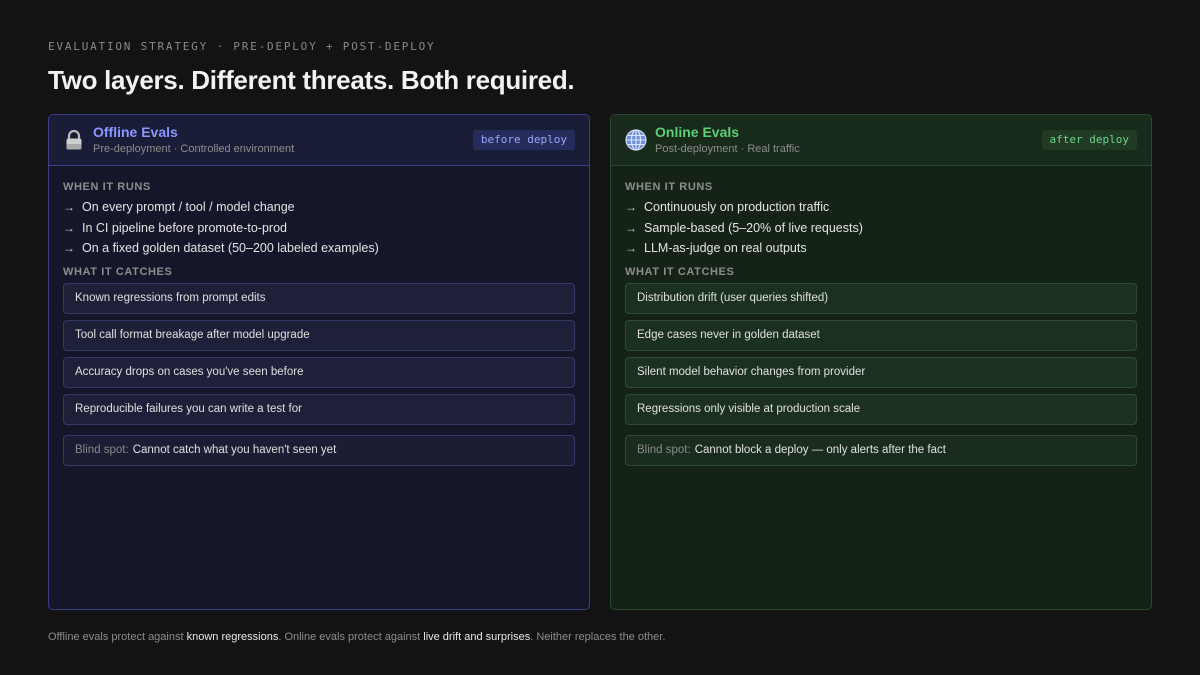 This screenshot has width=1200, height=675. What do you see at coordinates (636, 140) in the screenshot?
I see `globe-icon` at bounding box center [636, 140].